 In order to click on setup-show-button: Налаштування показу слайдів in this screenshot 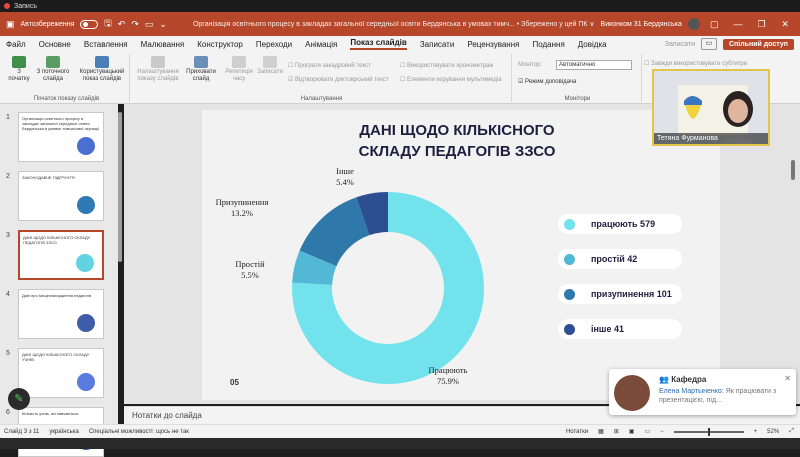, I will do `click(158, 69)`.